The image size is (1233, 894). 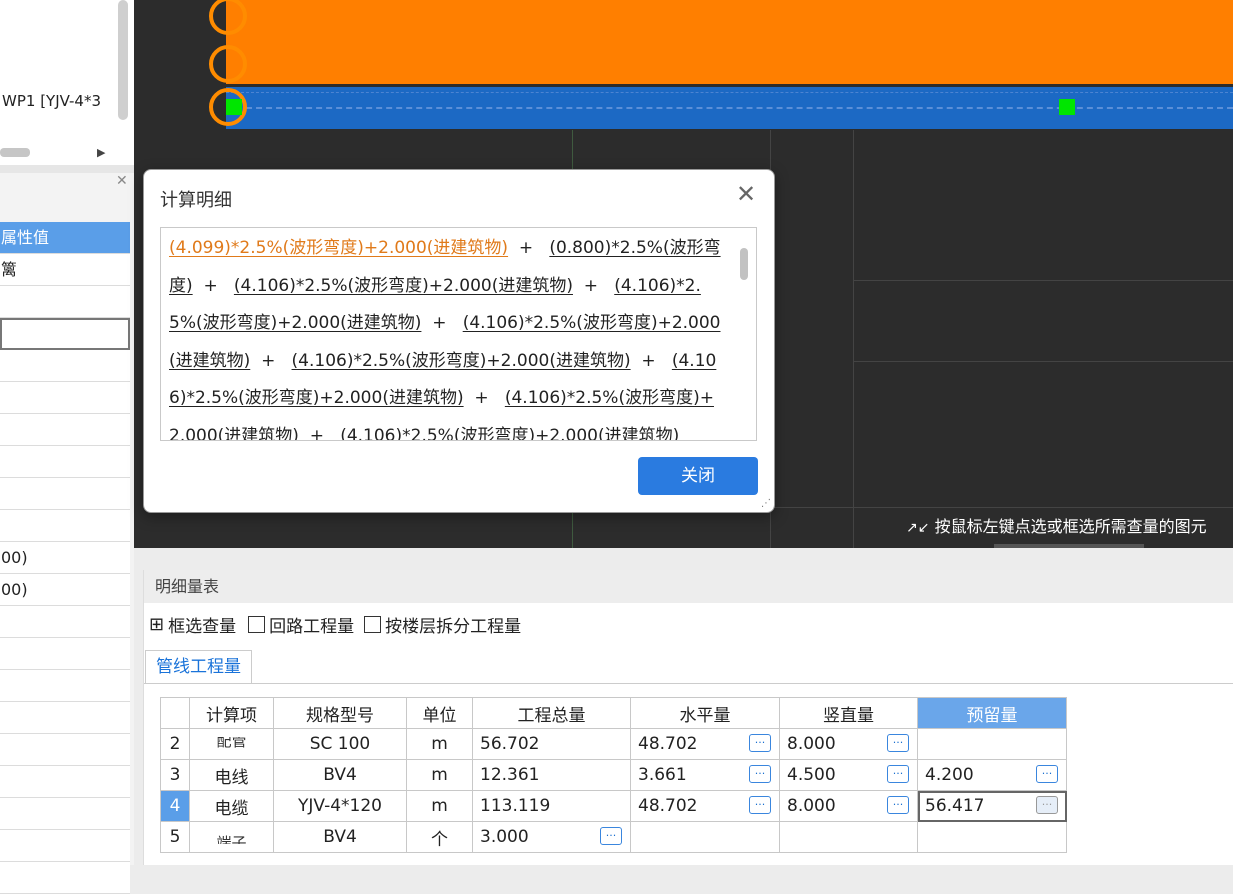 What do you see at coordinates (231, 775) in the screenshot?
I see `cell-item: 电线` at bounding box center [231, 775].